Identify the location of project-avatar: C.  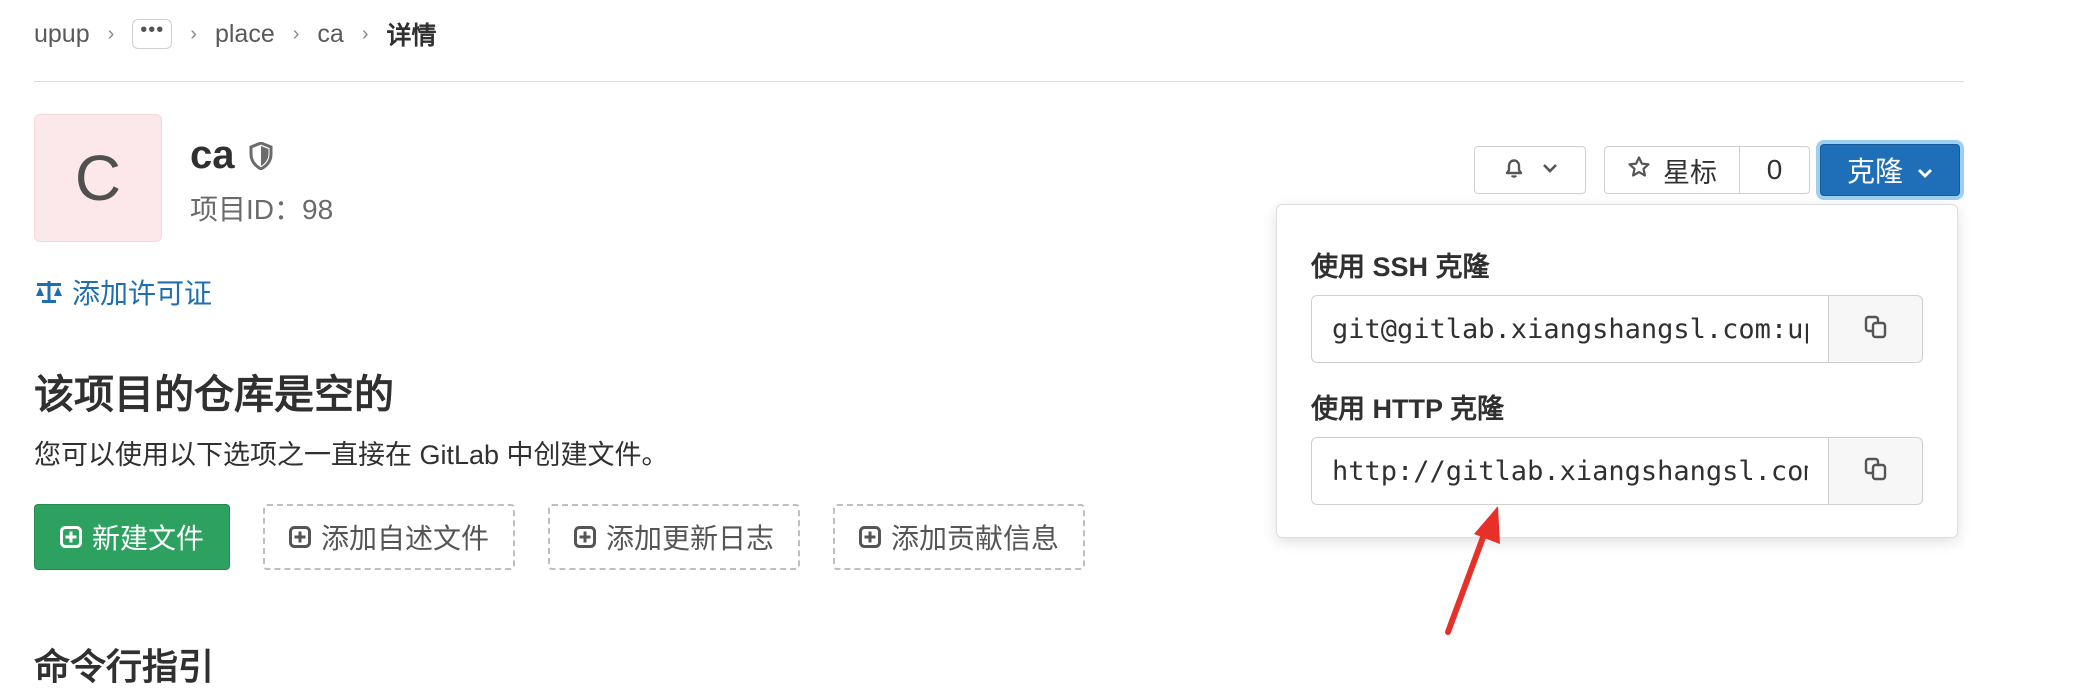
(98, 178).